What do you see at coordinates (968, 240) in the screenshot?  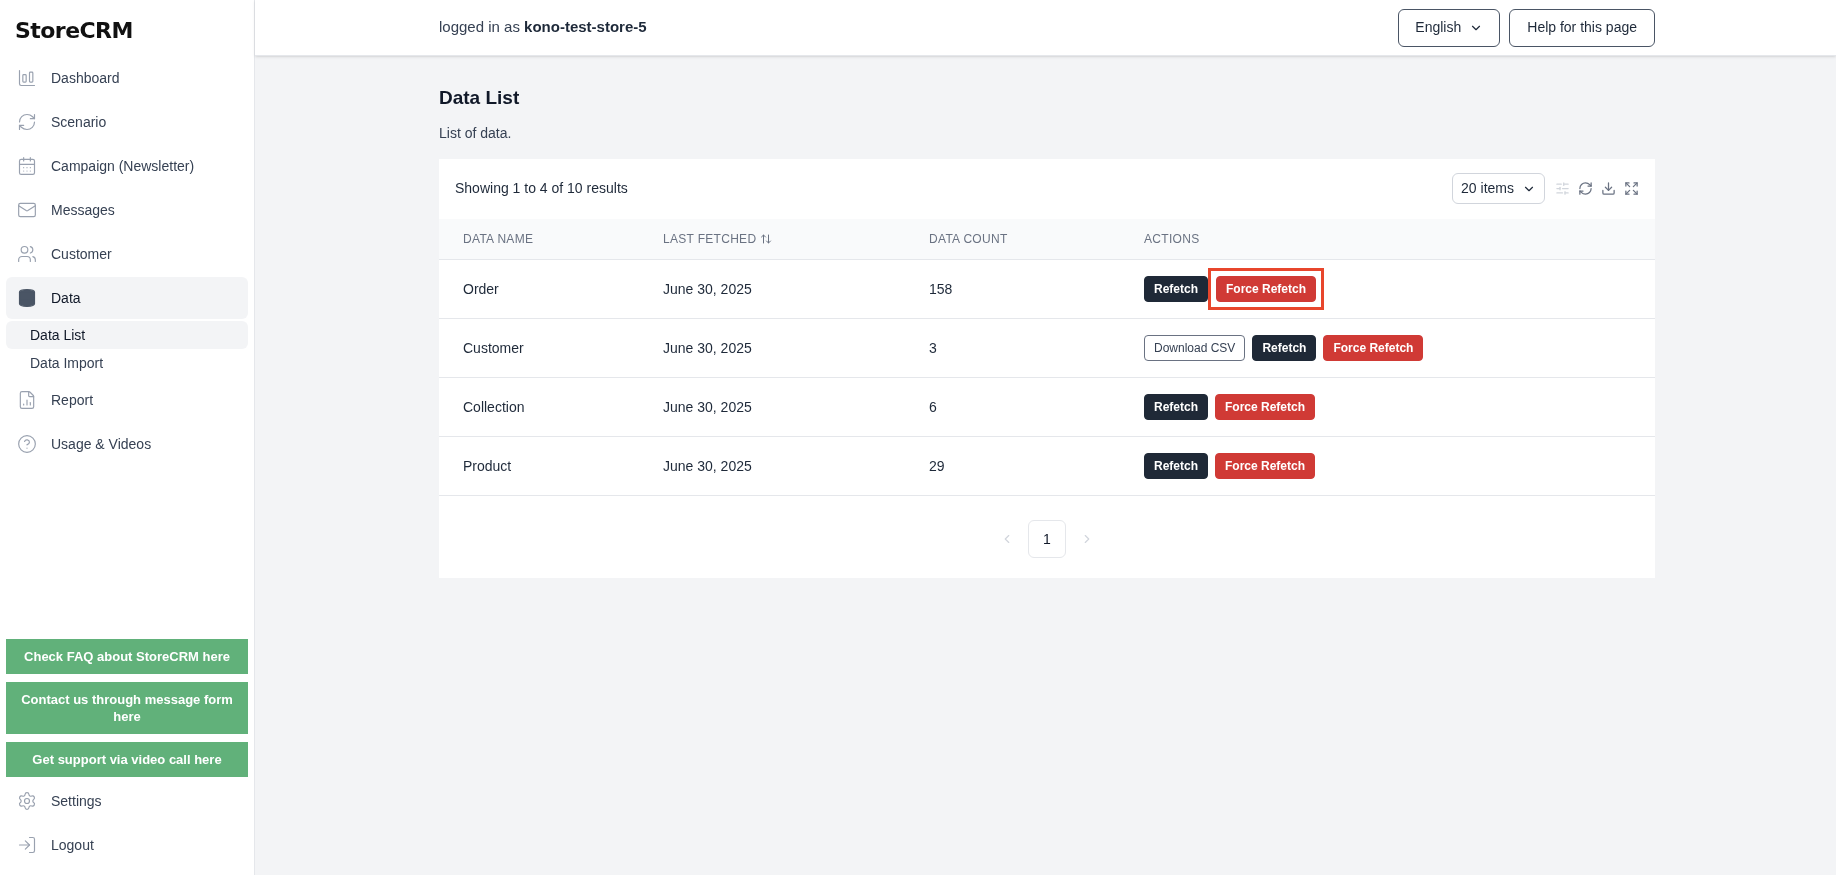 I see `column-header: DATA COUNT` at bounding box center [968, 240].